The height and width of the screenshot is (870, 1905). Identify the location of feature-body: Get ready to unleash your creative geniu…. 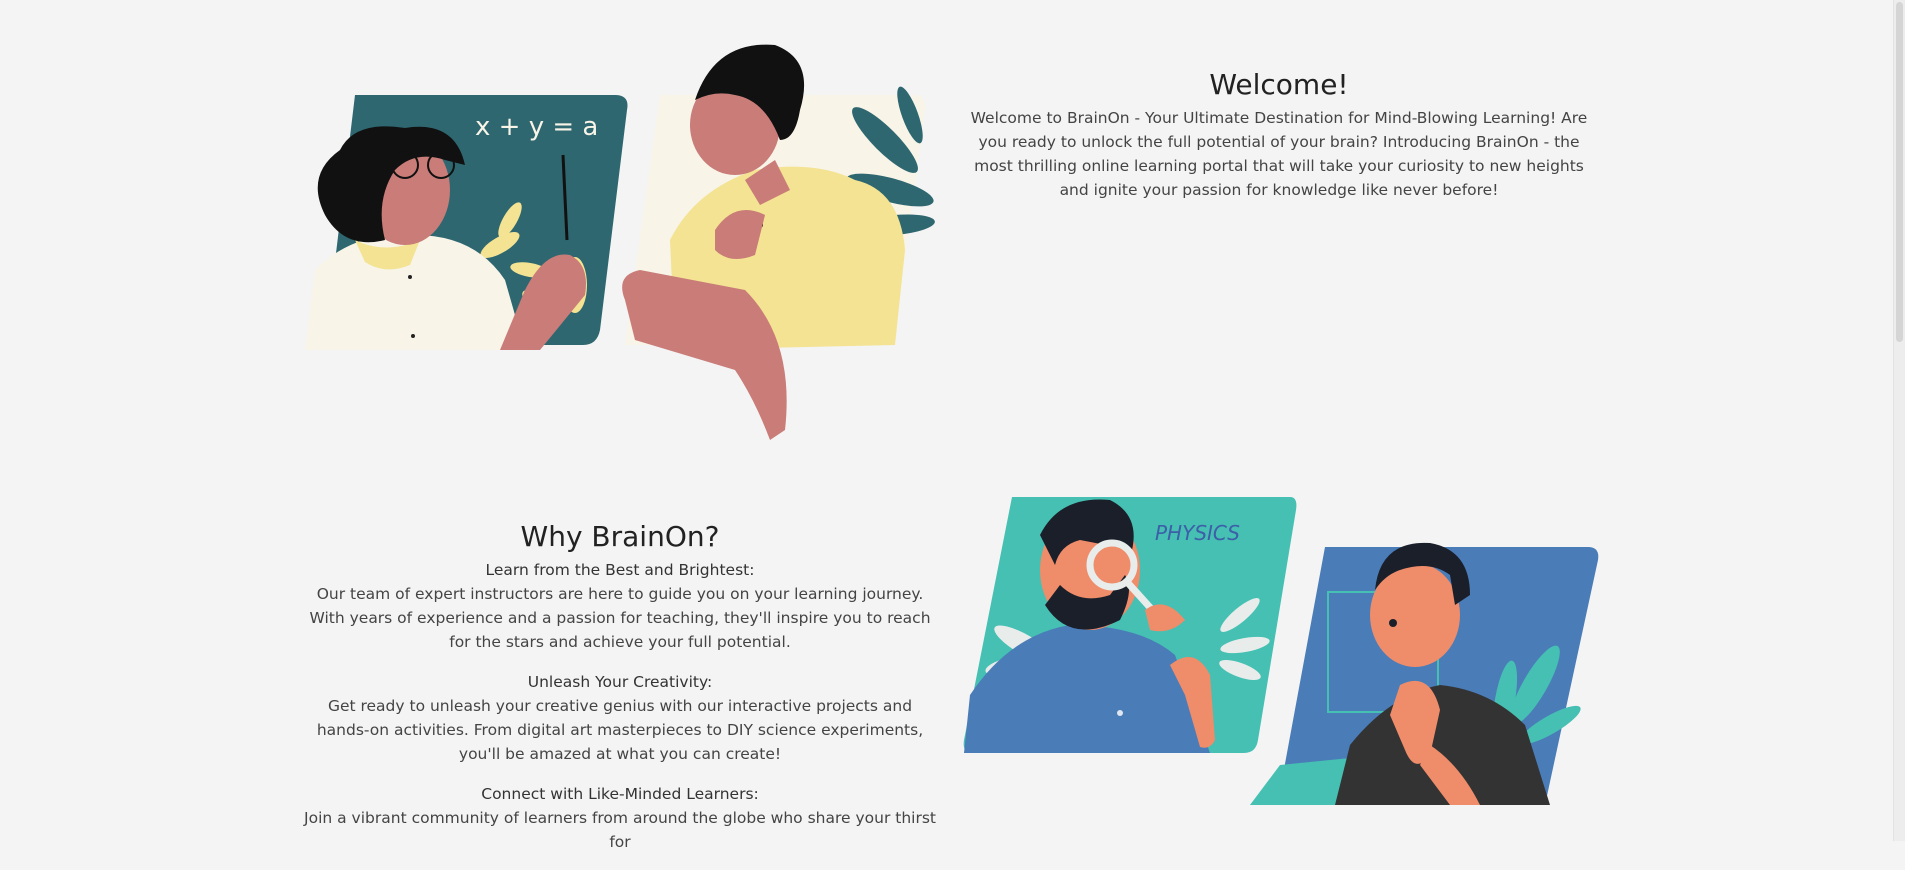
(620, 730).